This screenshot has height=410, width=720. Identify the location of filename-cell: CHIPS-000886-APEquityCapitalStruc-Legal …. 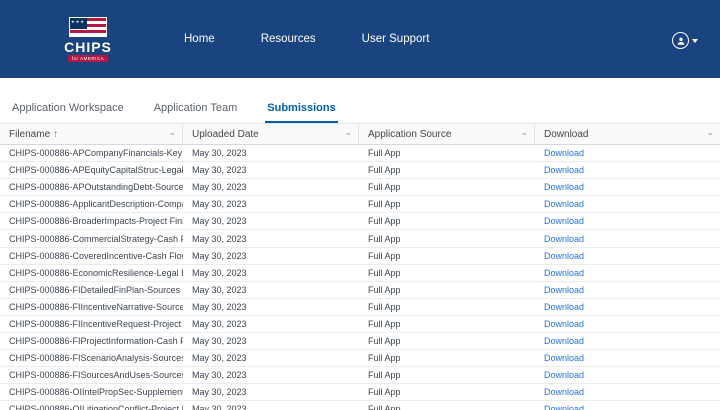
(96, 170).